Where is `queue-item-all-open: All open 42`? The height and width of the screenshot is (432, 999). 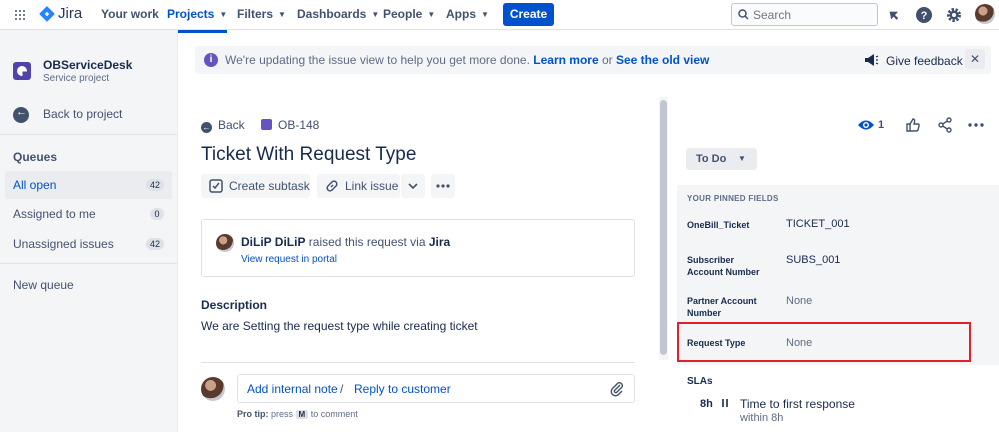
queue-item-all-open: All open 42 is located at coordinates (88, 185).